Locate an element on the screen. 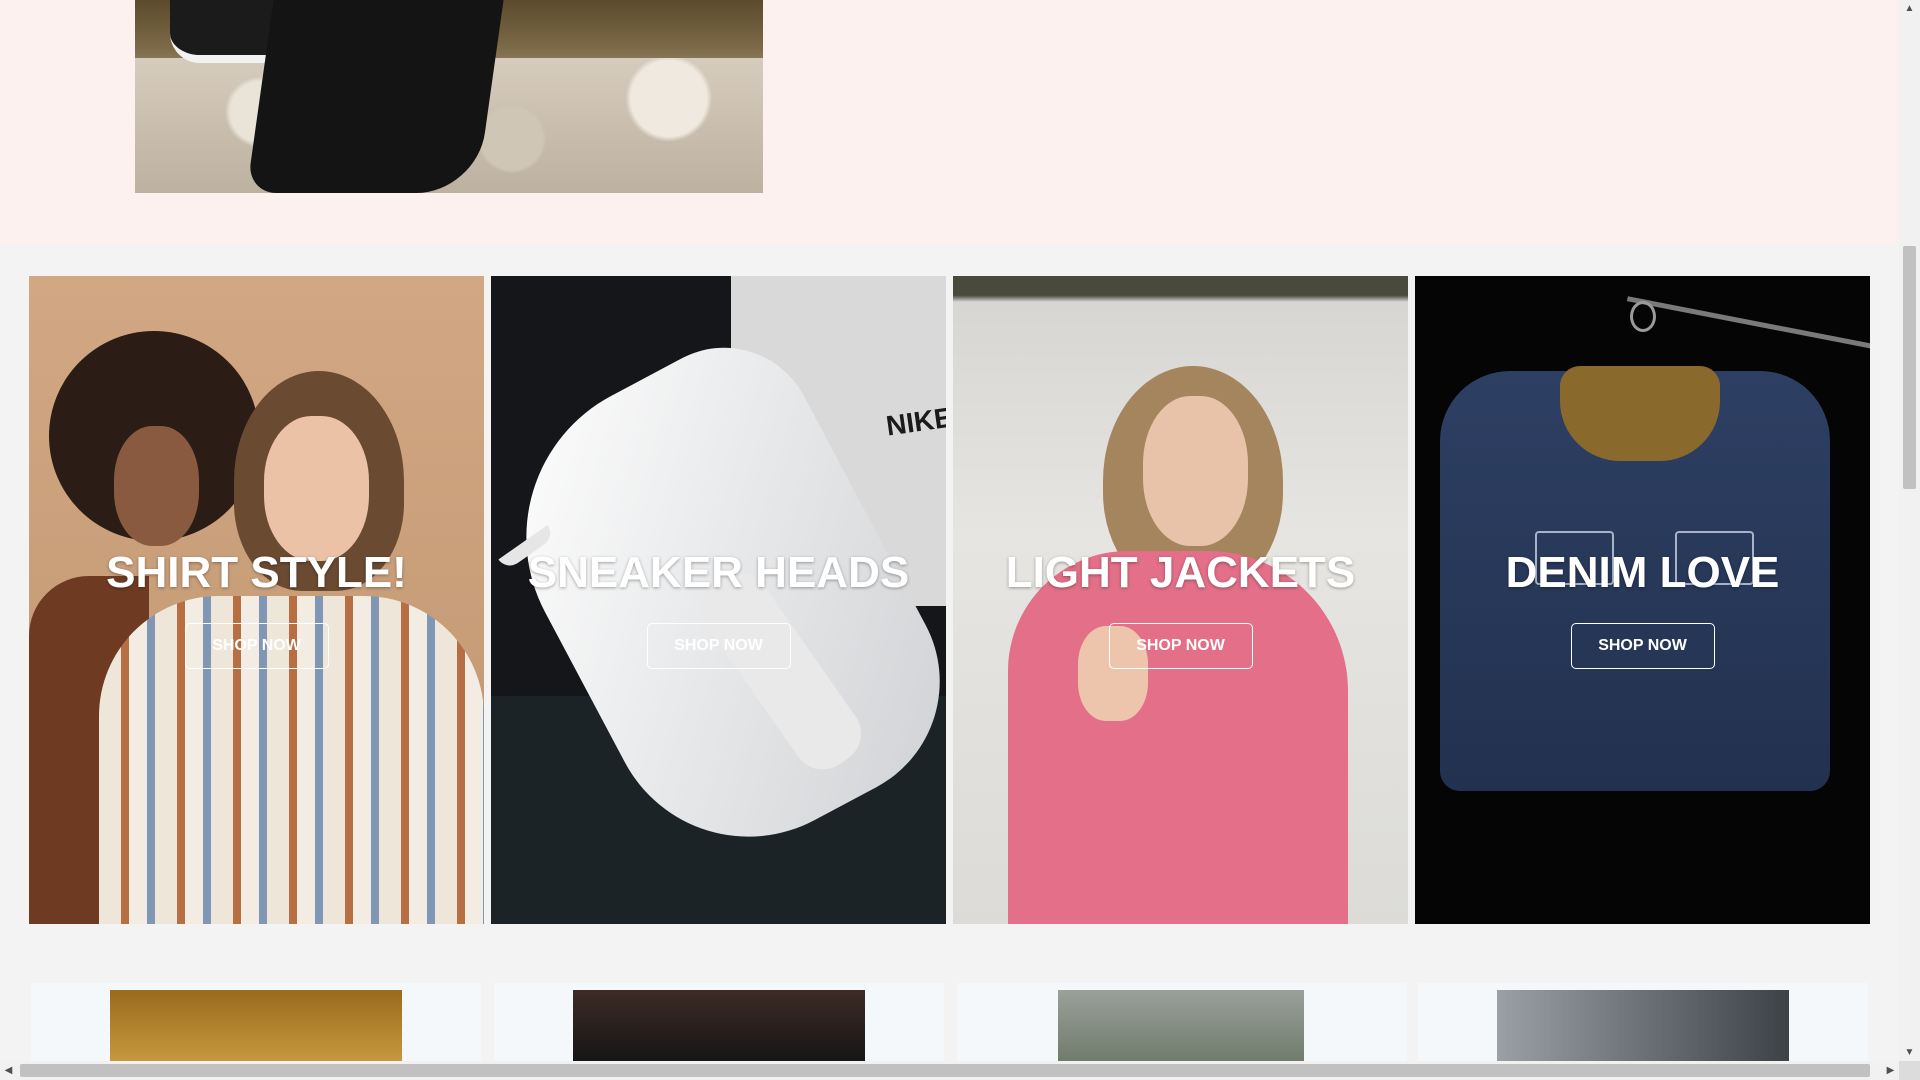 Image resolution: width=1920 pixels, height=1080 pixels. card-title: LIGHT JACKETS is located at coordinates (1180, 572).